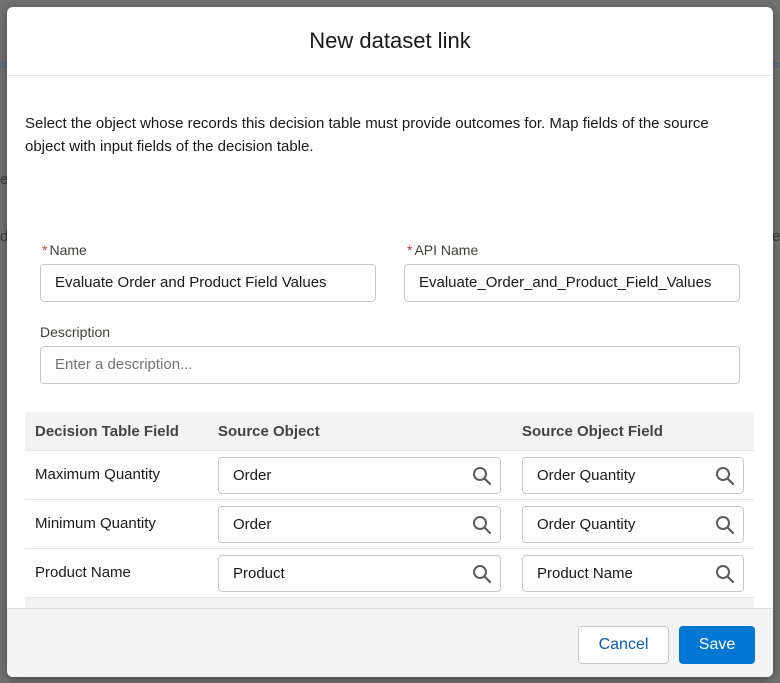 The height and width of the screenshot is (683, 780). I want to click on api-name-input: Evaluate_Order_and_Product_Field_Values, so click(572, 283).